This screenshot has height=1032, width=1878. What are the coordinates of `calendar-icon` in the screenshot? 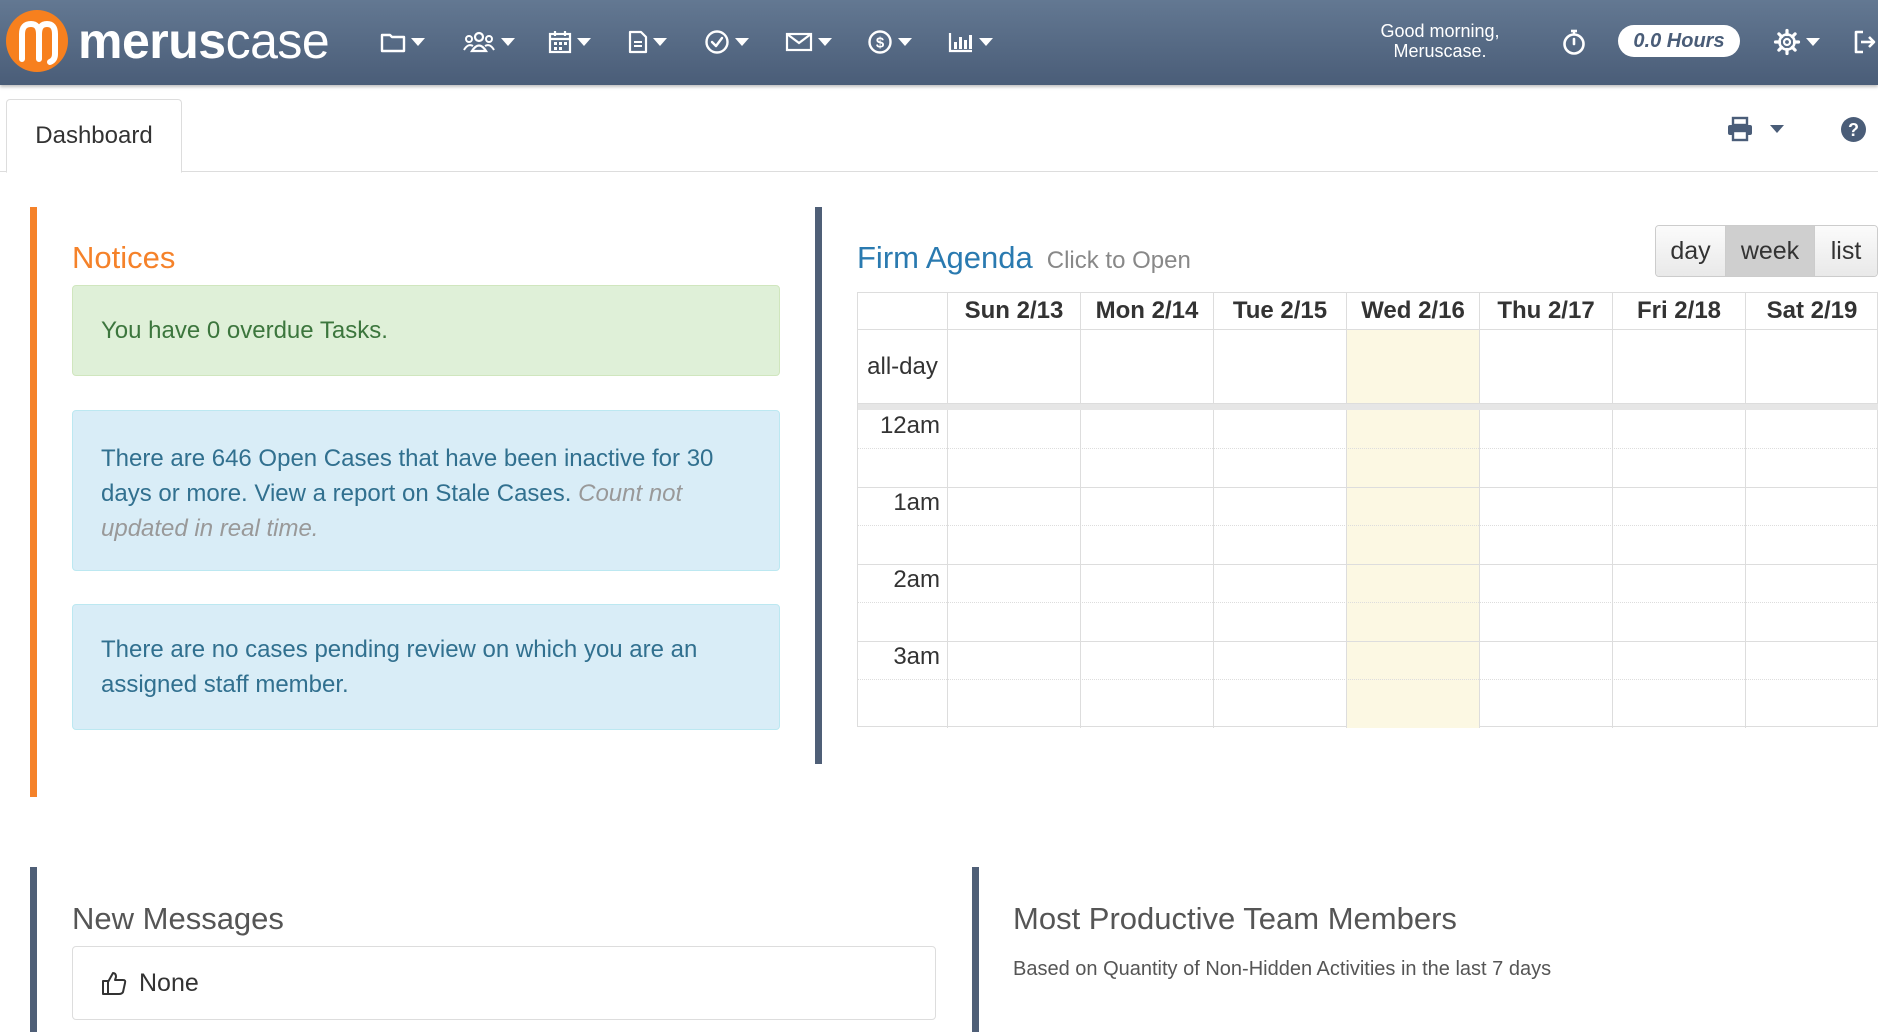 It's located at (560, 42).